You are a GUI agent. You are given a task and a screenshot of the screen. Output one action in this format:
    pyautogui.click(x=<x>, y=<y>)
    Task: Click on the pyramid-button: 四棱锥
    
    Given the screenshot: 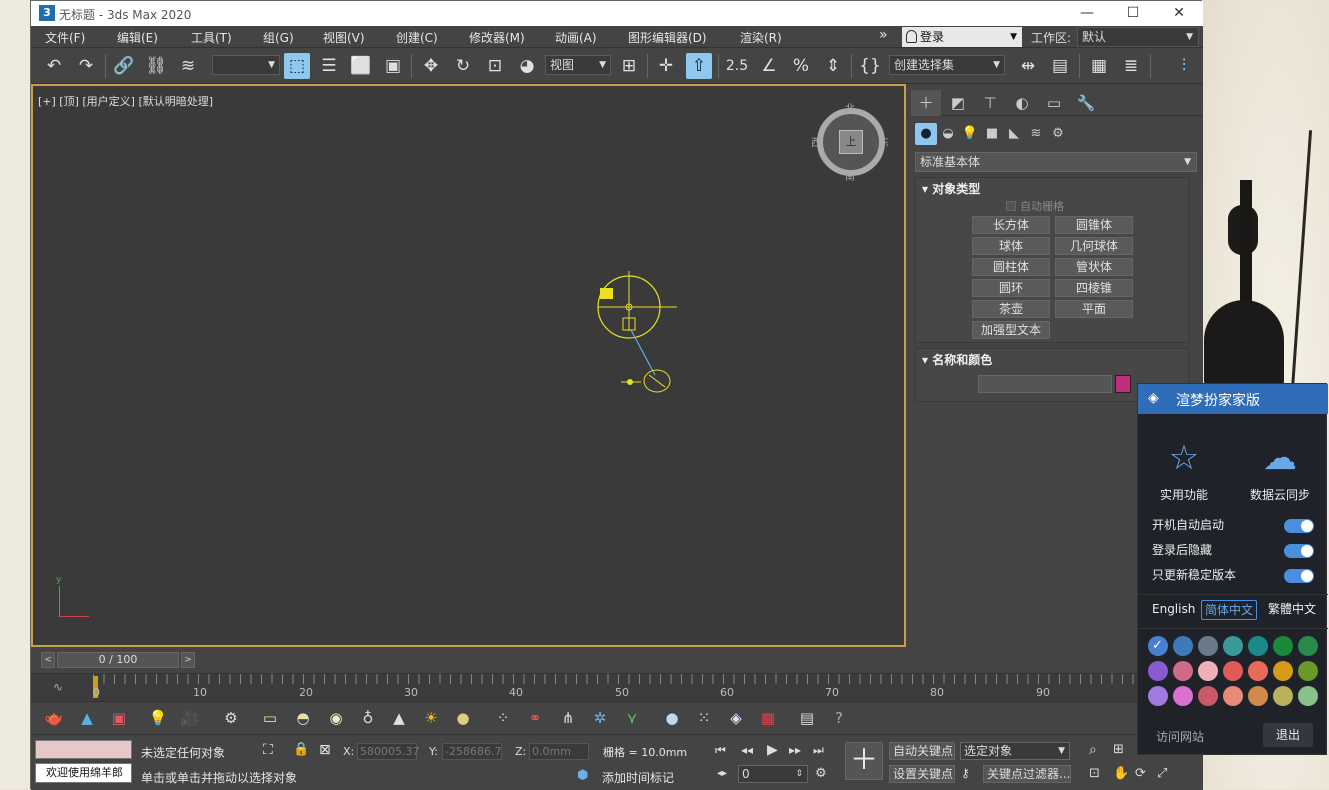 What is the action you would take?
    pyautogui.click(x=1094, y=288)
    